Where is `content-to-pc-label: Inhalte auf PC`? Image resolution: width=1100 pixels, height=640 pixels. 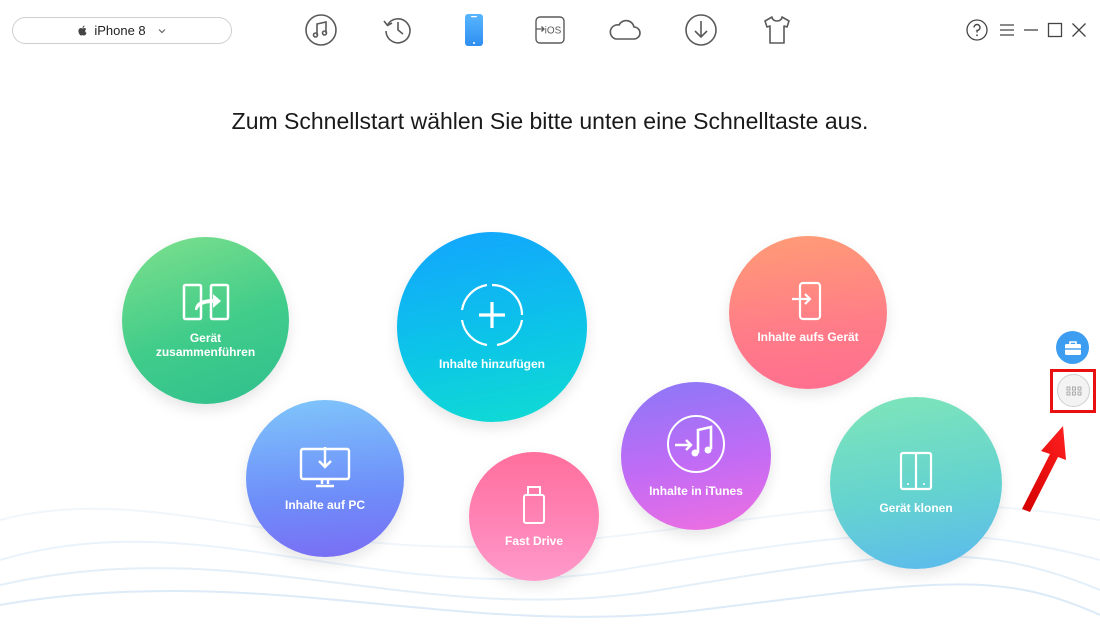 content-to-pc-label: Inhalte auf PC is located at coordinates (324, 504).